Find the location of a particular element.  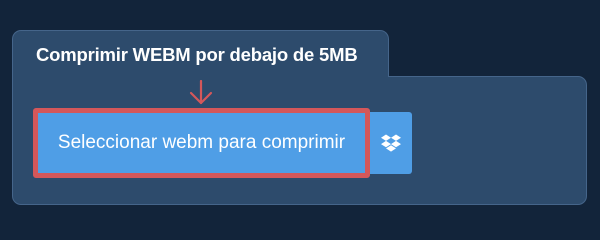

dropbox-icon is located at coordinates (391, 143).